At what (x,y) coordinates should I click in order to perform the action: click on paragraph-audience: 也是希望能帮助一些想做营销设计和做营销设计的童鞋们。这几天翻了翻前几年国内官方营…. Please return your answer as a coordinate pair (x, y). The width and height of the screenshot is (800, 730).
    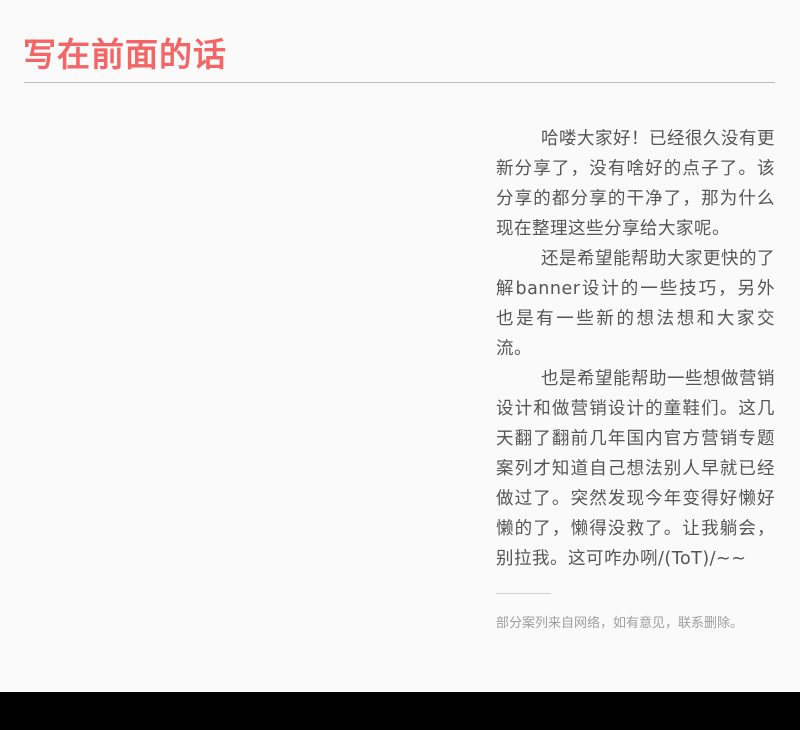
    Looking at the image, I should click on (635, 469).